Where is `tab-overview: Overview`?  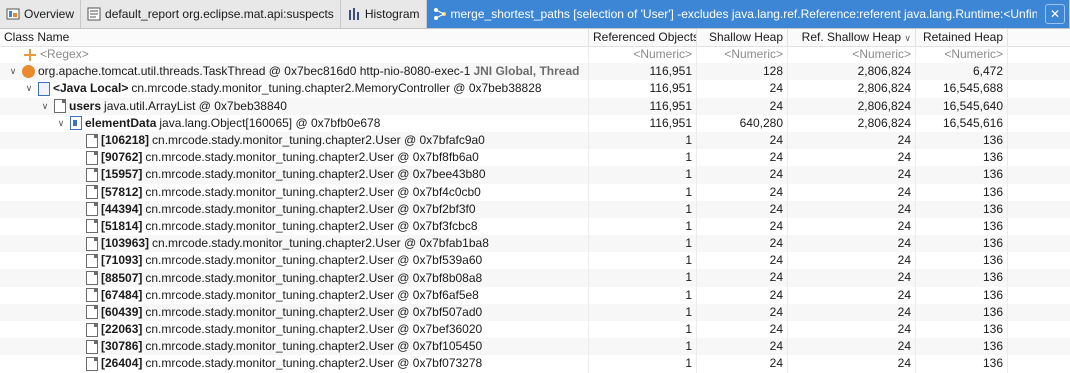 tab-overview: Overview is located at coordinates (40, 14).